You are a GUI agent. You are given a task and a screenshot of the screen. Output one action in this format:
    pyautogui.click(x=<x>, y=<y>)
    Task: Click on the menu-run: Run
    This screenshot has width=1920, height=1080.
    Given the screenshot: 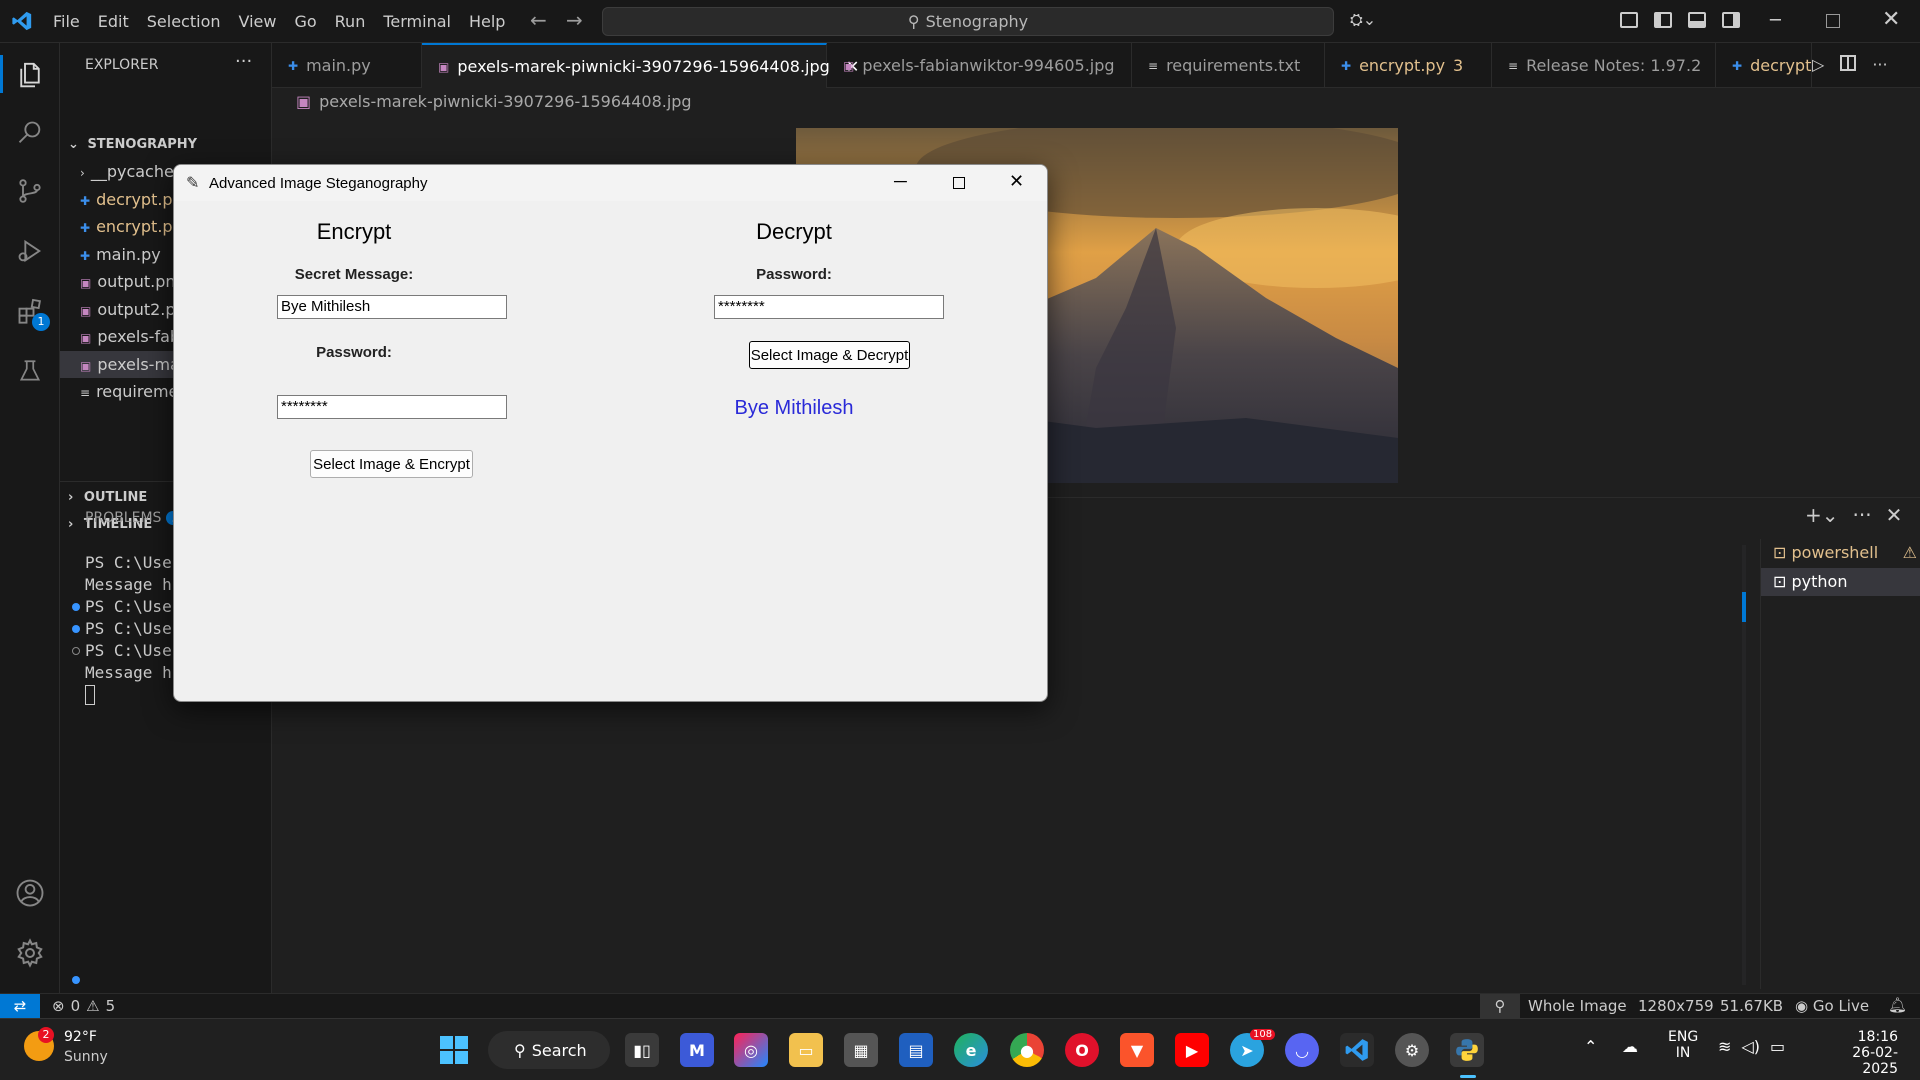 What is the action you would take?
    pyautogui.click(x=350, y=21)
    